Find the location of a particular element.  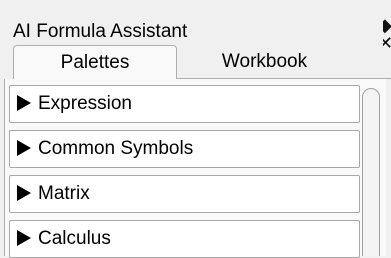

panel-right-edge is located at coordinates (388, 167).